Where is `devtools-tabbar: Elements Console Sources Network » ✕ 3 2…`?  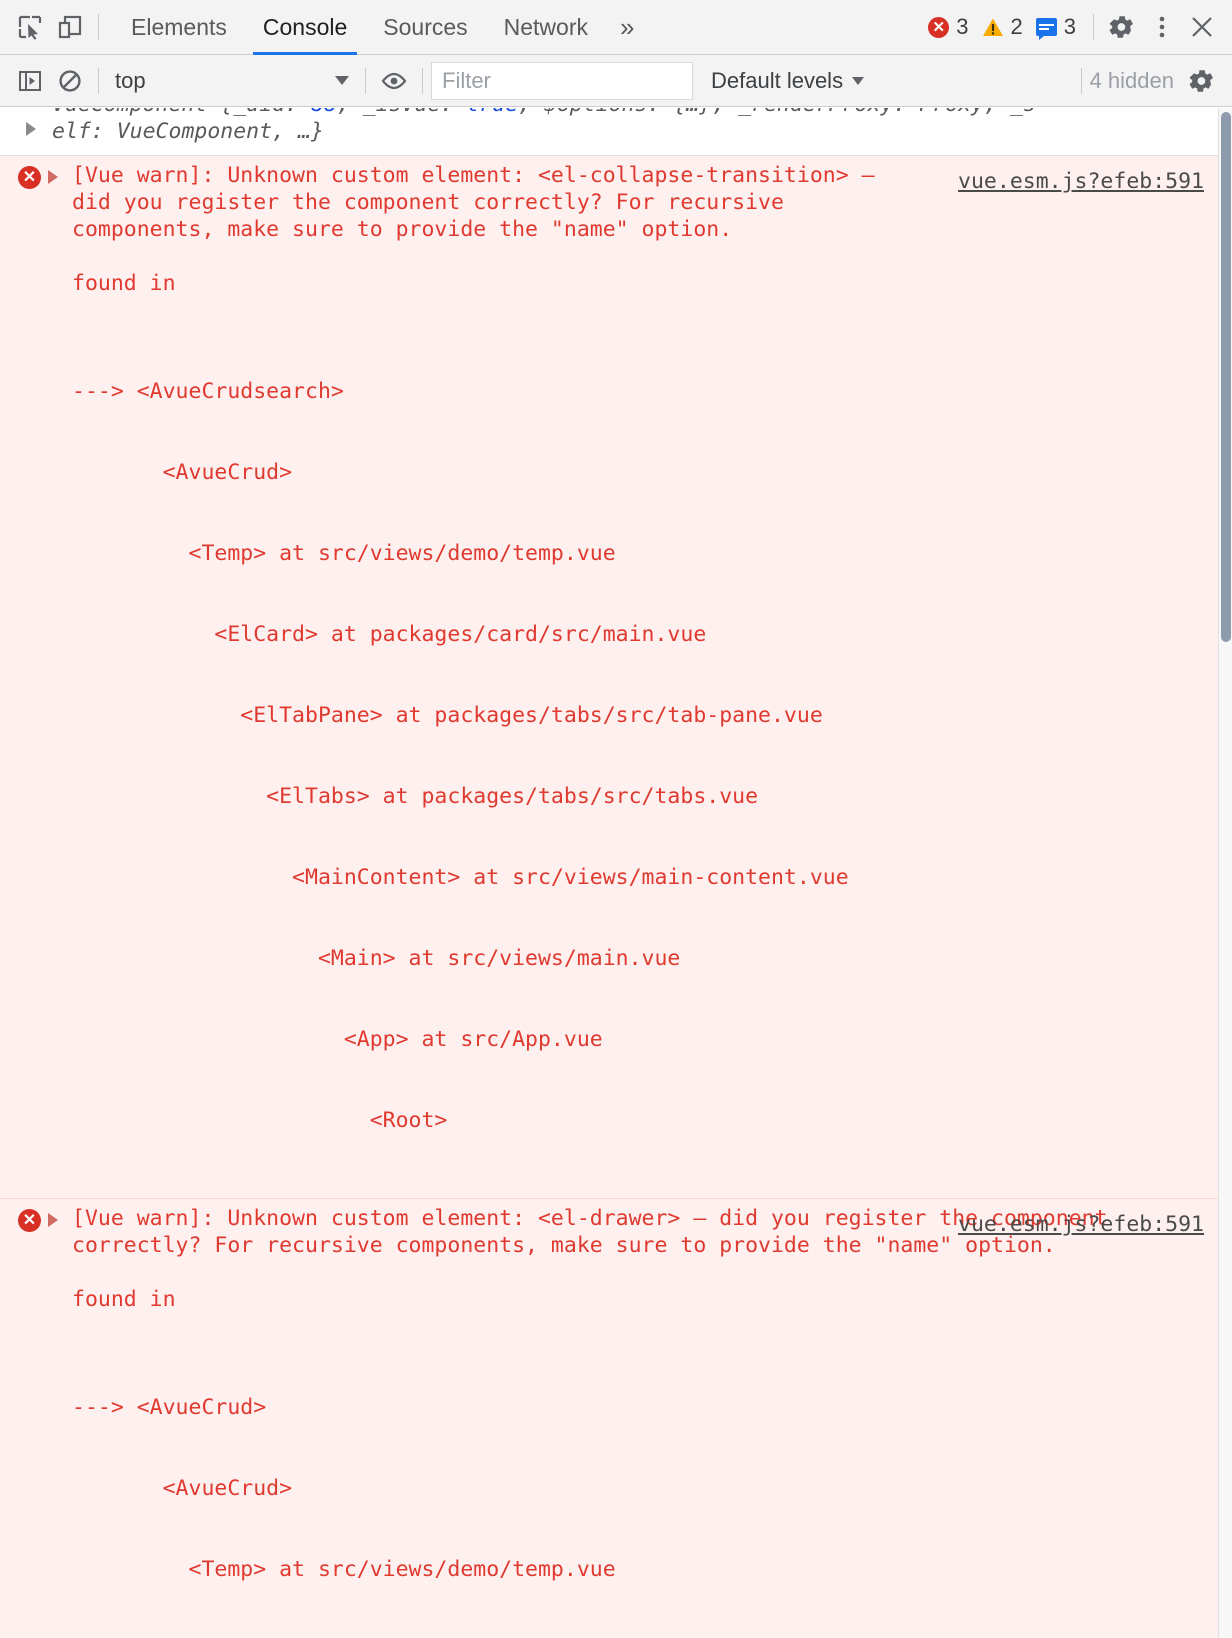
devtools-tabbar: Elements Console Sources Network » ✕ 3 2… is located at coordinates (616, 27).